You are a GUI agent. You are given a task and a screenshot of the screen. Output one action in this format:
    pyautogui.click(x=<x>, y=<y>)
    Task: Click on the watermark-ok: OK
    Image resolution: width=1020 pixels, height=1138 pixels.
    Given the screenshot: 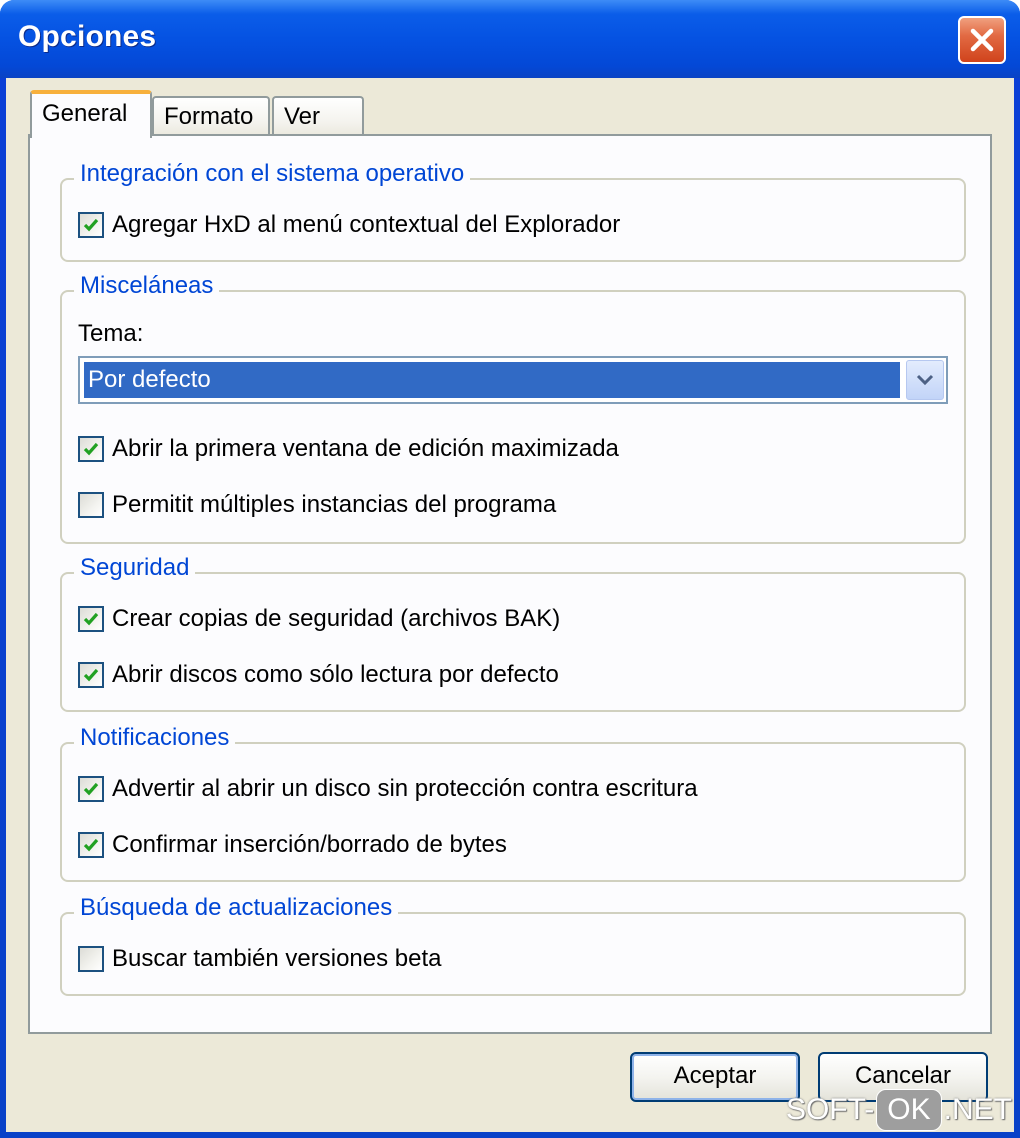 What is the action you would take?
    pyautogui.click(x=909, y=1110)
    